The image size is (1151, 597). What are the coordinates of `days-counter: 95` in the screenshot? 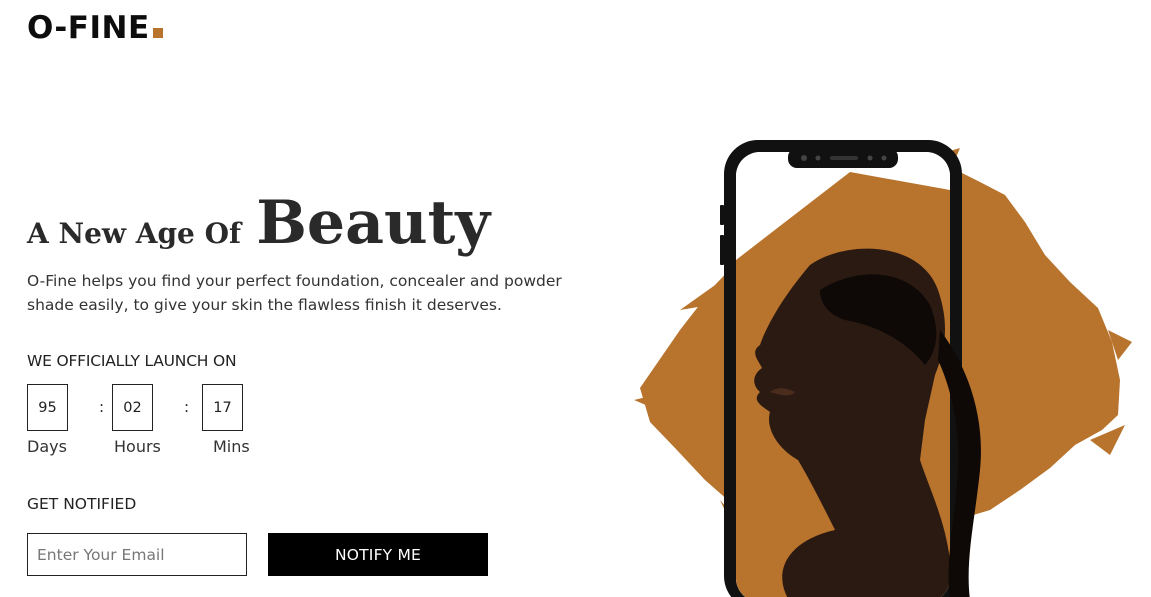 It's located at (47, 407).